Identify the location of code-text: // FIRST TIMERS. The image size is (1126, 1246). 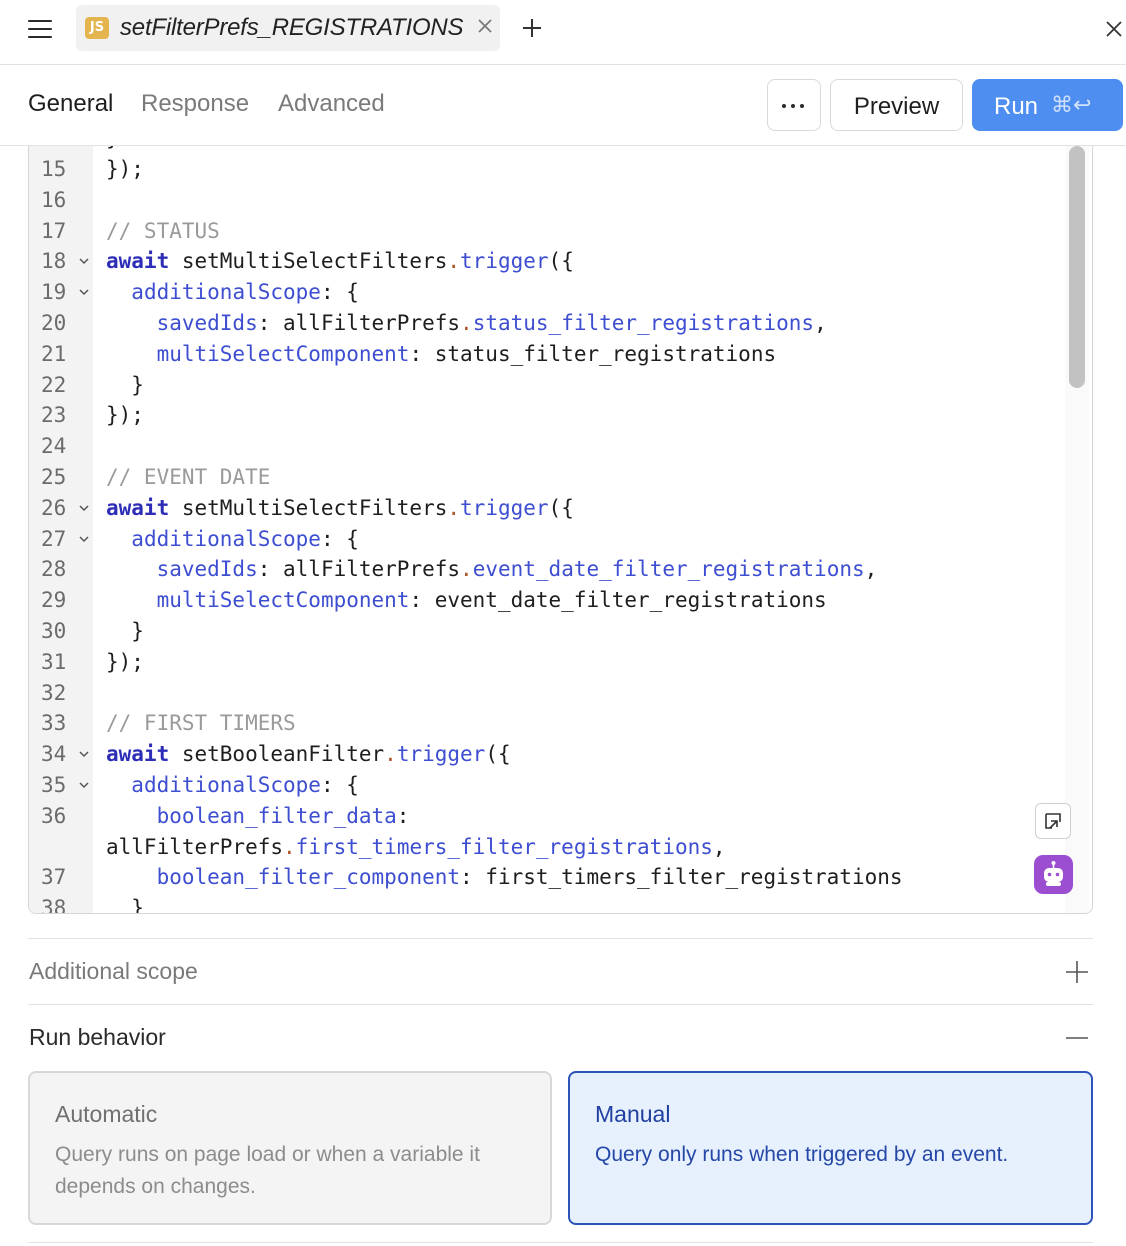
(201, 723).